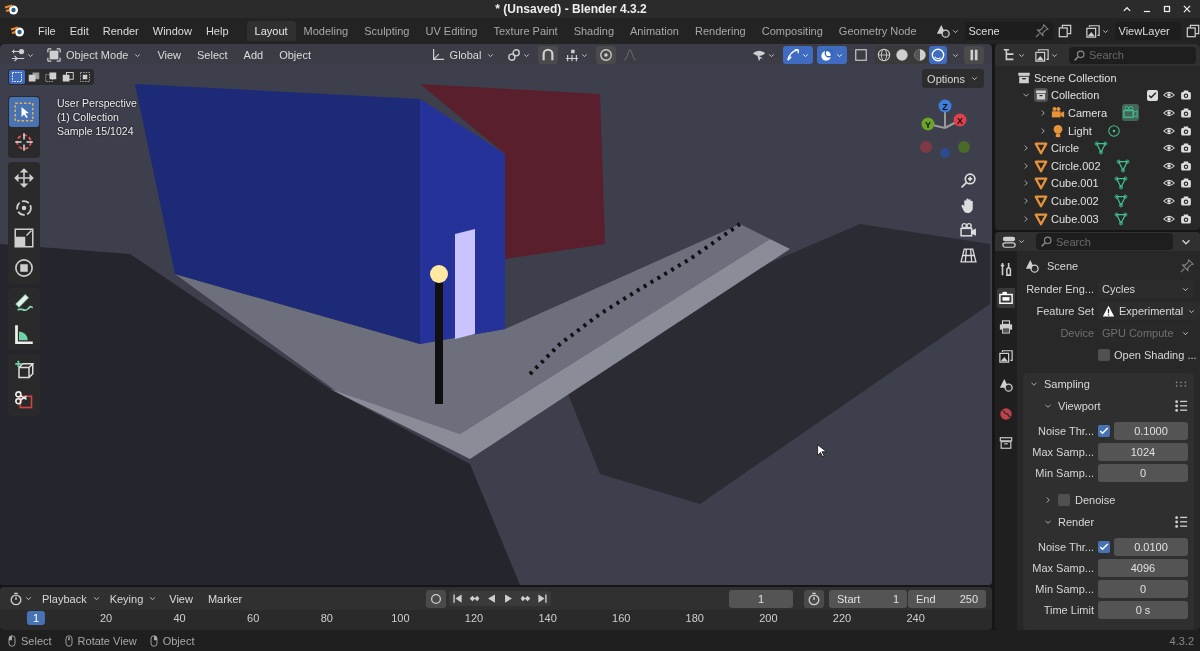 Image resolution: width=1200 pixels, height=651 pixels. What do you see at coordinates (295, 55) in the screenshot?
I see `menu-item: Object` at bounding box center [295, 55].